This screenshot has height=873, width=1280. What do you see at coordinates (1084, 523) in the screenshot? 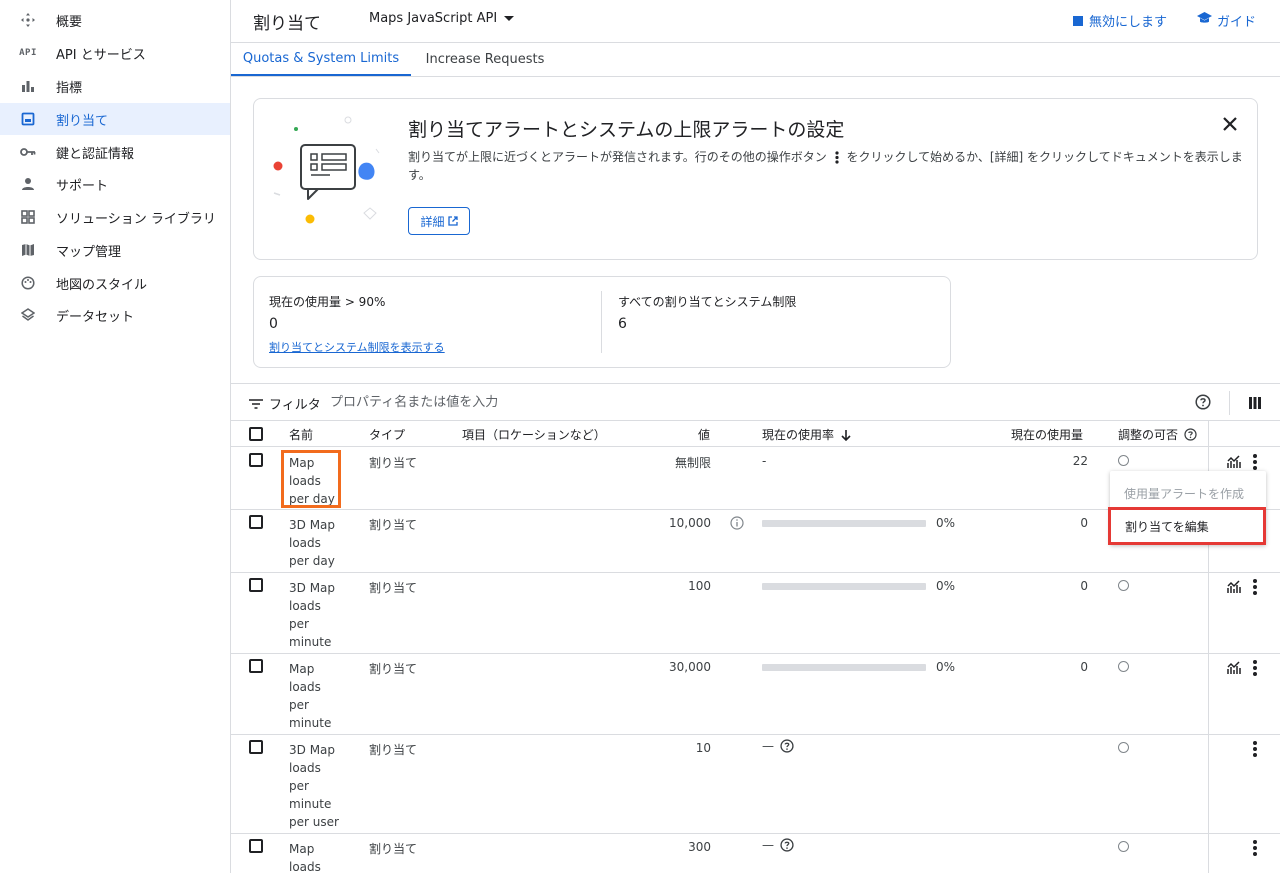
I see `current-usage: 0` at bounding box center [1084, 523].